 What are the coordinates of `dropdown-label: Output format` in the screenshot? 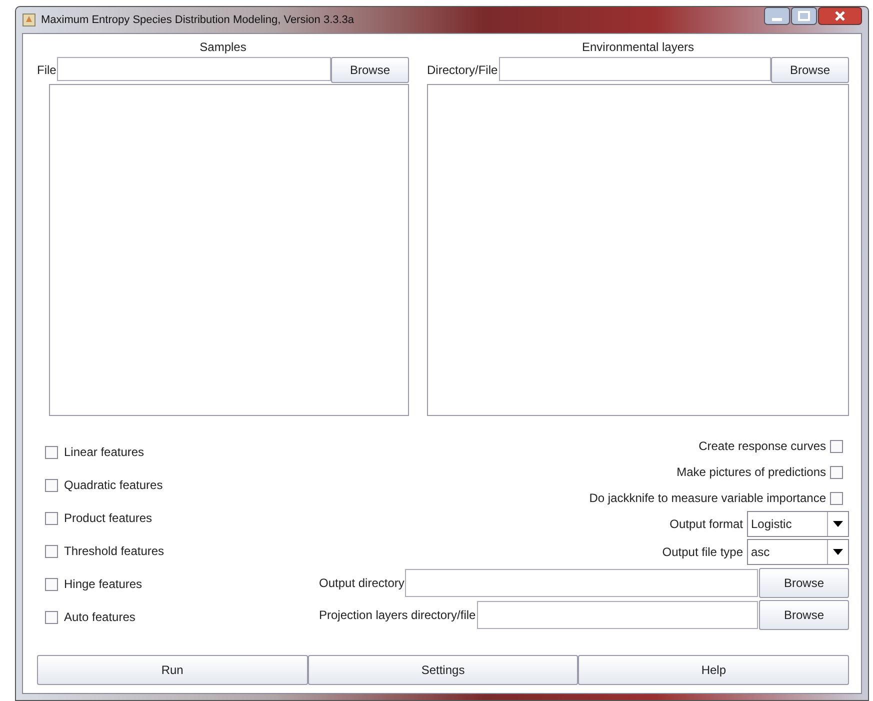 It's located at (706, 524).